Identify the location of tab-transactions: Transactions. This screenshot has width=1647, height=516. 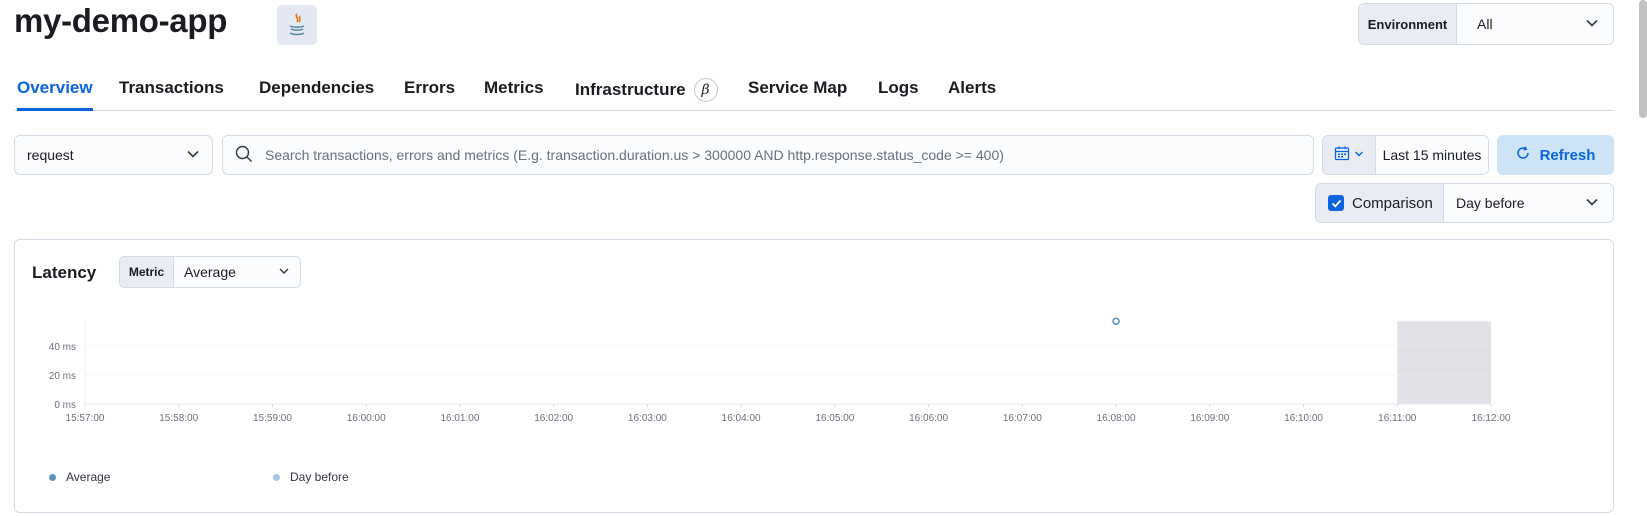
(171, 94).